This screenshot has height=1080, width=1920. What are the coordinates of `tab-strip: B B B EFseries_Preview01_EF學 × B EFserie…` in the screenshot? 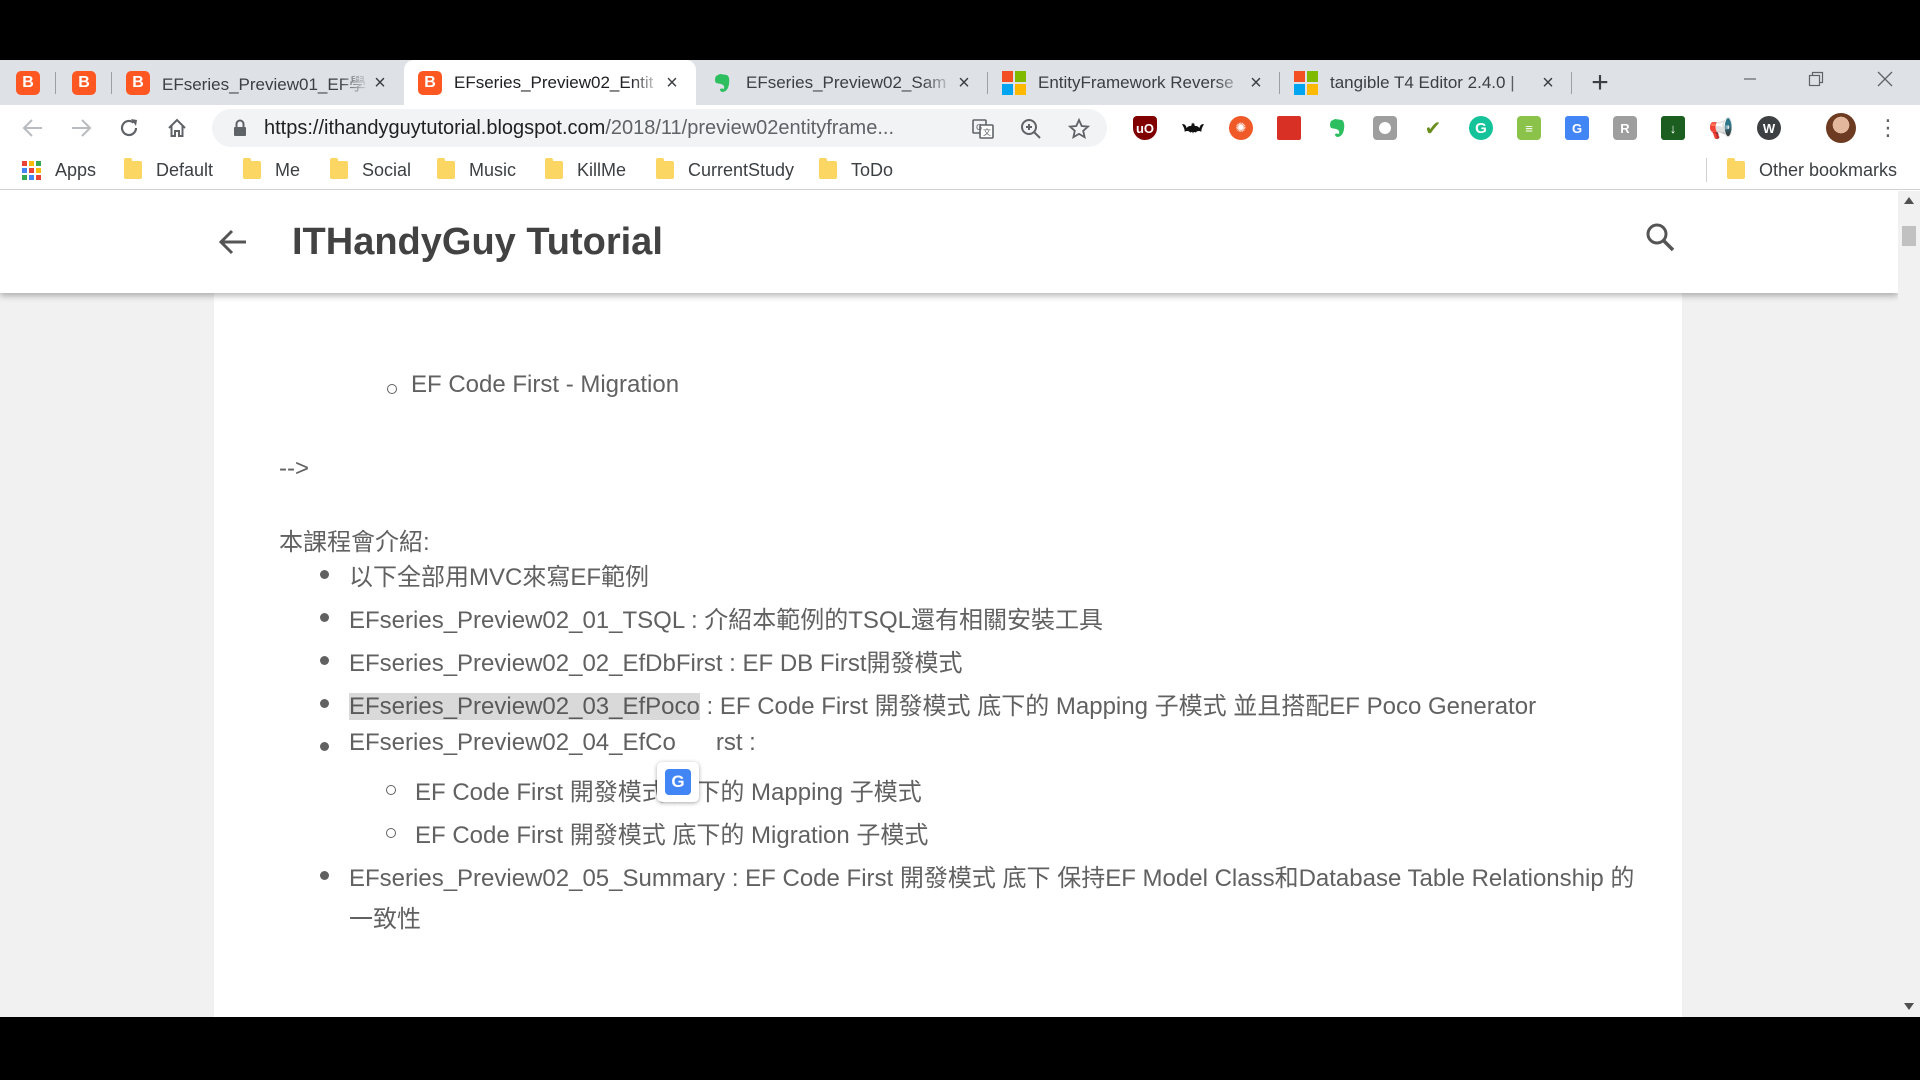 It's located at (960, 82).